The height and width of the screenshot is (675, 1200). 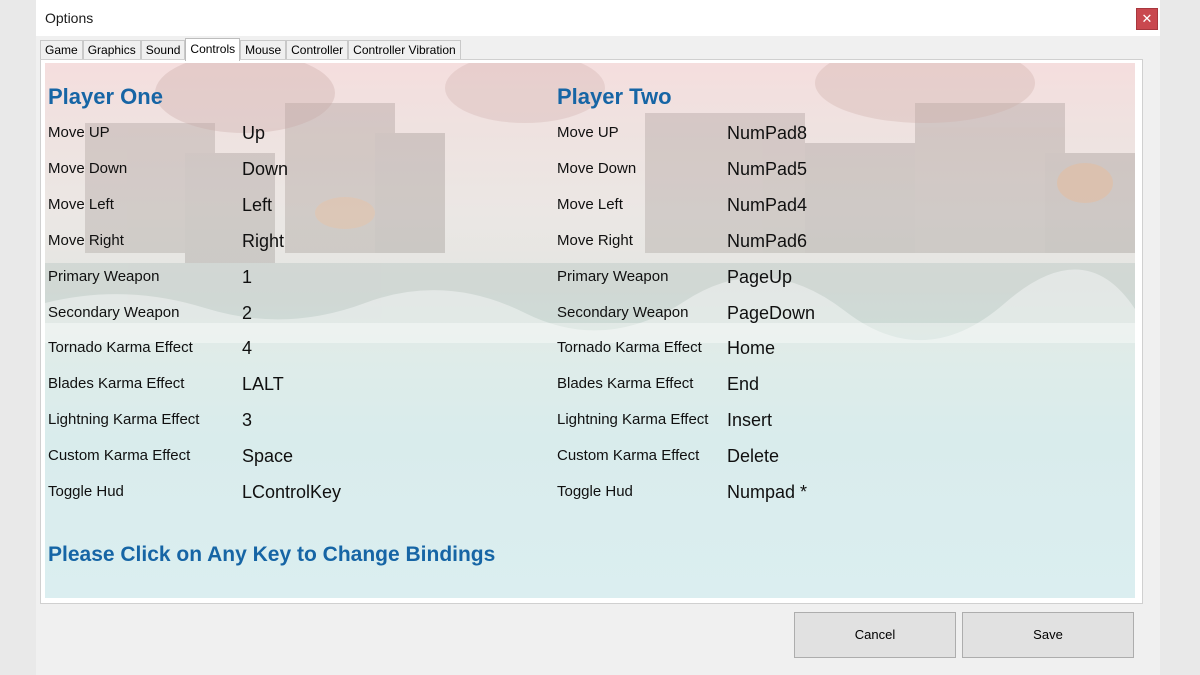 What do you see at coordinates (767, 169) in the screenshot?
I see `p2-key-binding: NumPad5` at bounding box center [767, 169].